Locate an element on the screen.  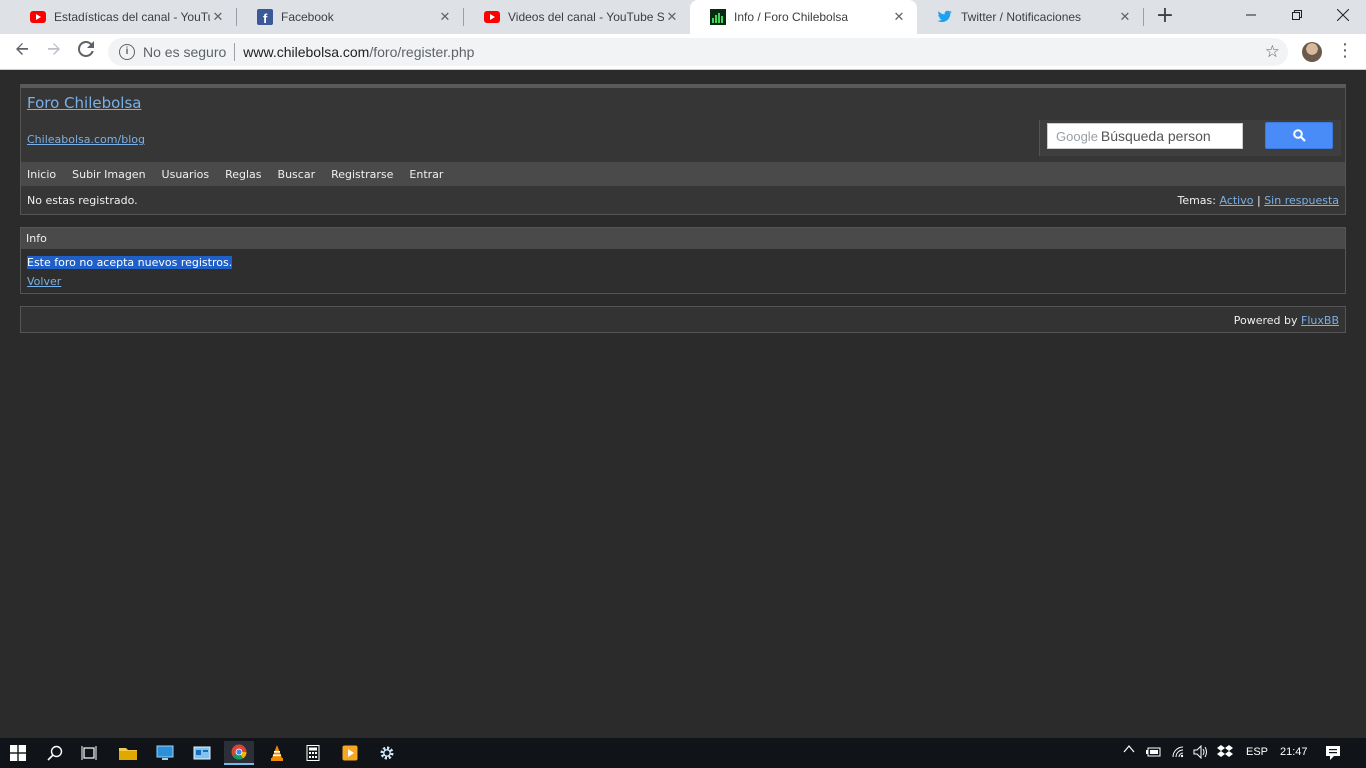
media-player-button is located at coordinates (350, 753).